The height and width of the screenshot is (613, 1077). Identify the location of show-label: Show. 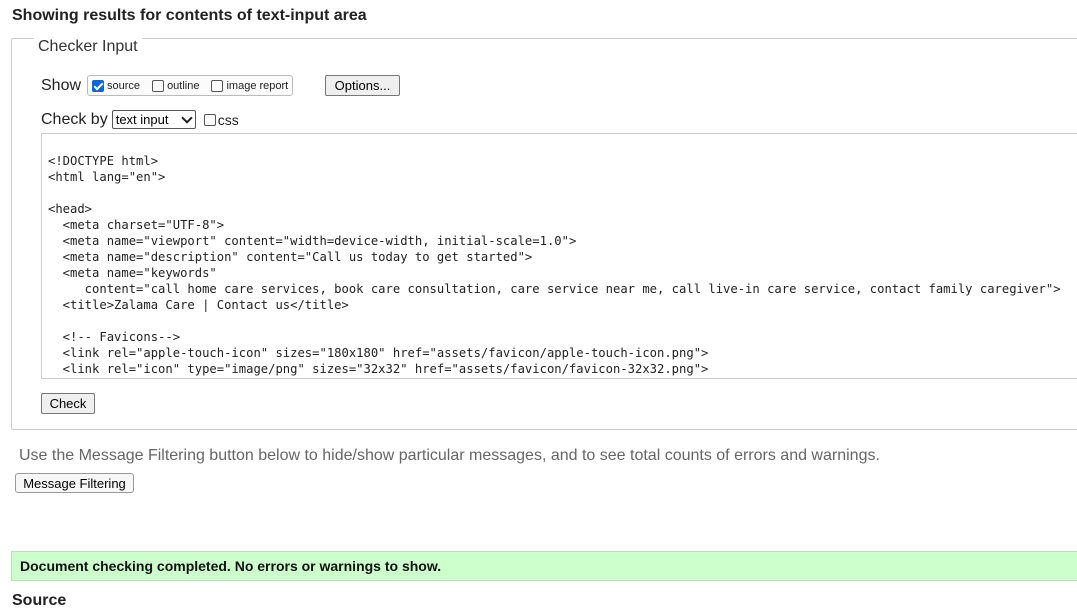
(61, 85).